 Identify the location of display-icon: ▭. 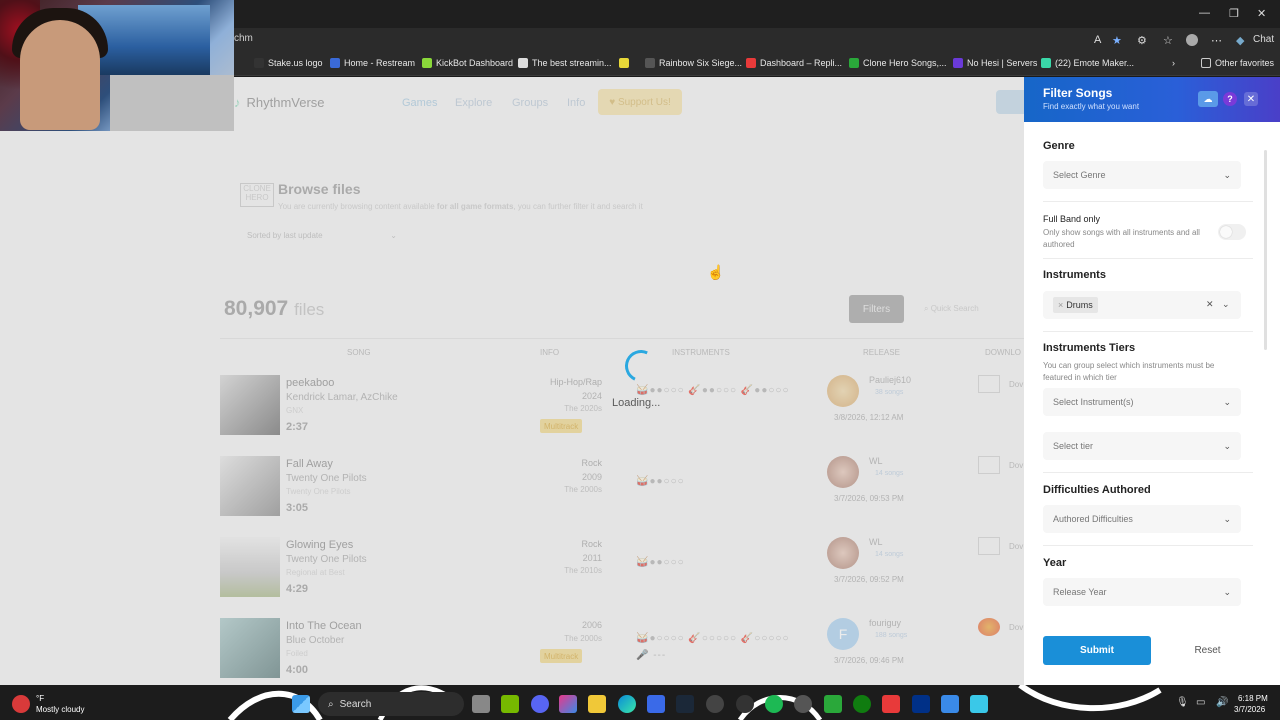
(1200, 702).